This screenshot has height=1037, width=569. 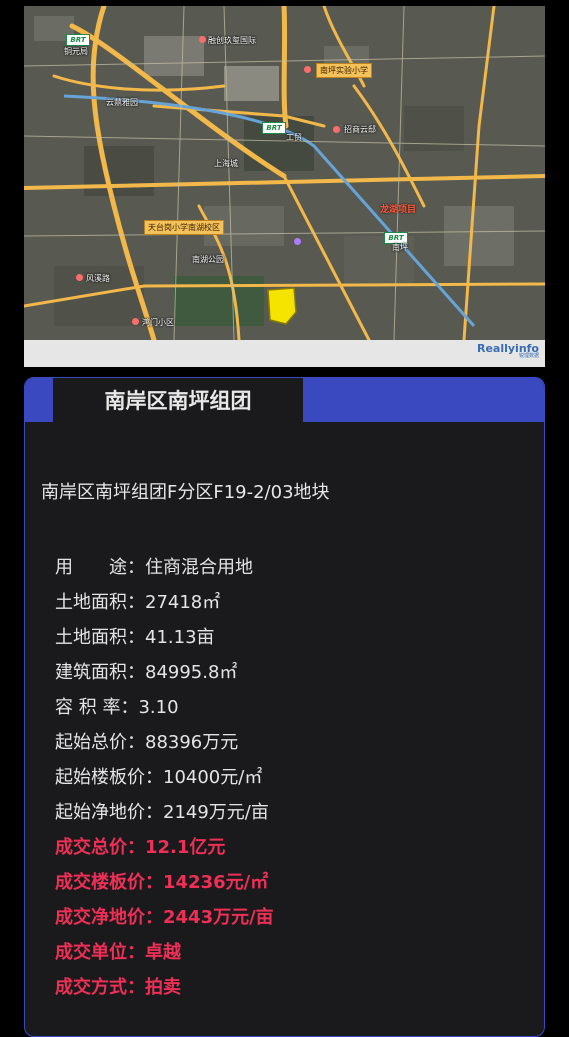 What do you see at coordinates (140, 847) in the screenshot?
I see `info-row: 成交总价：12.1亿元` at bounding box center [140, 847].